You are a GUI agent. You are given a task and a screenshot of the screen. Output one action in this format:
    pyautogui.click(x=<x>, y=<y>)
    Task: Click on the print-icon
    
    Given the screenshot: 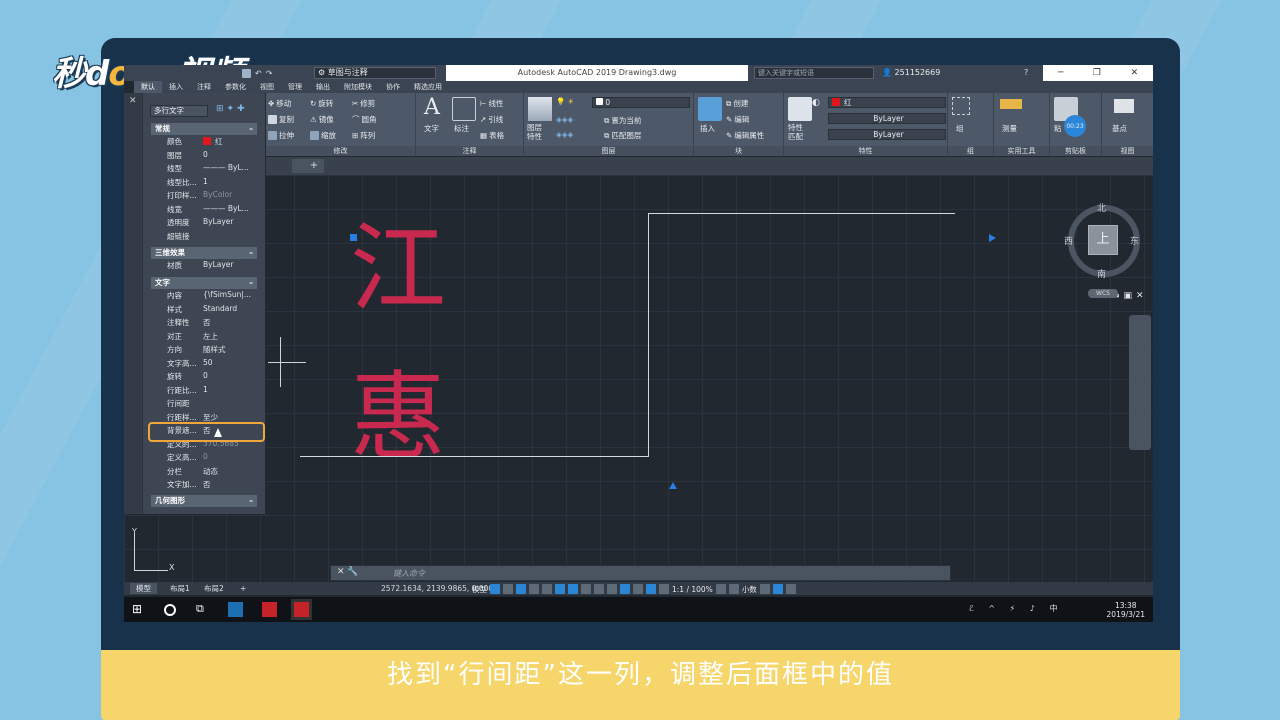 What is the action you would take?
    pyautogui.click(x=246, y=73)
    